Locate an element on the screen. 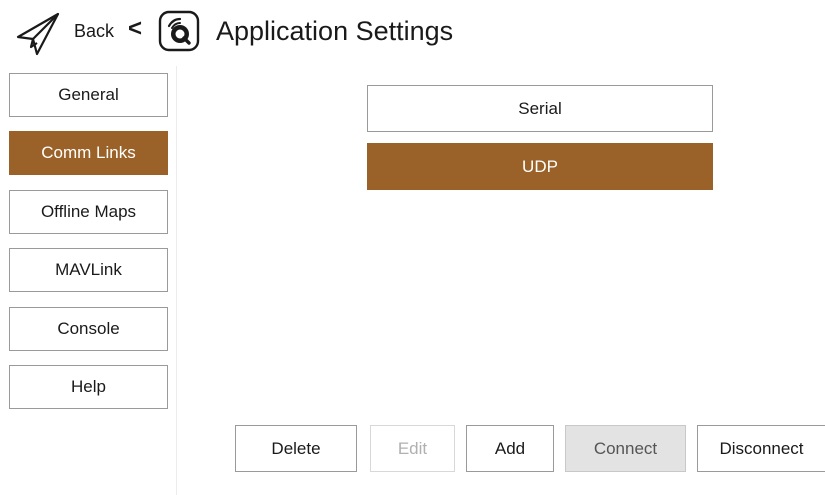  delete-button: Delete is located at coordinates (296, 448).